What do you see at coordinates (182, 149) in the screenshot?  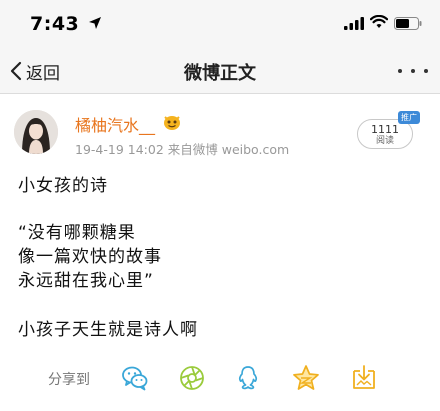 I see `post-meta: 19-4-19 14:02 来自微博 weibo.com` at bounding box center [182, 149].